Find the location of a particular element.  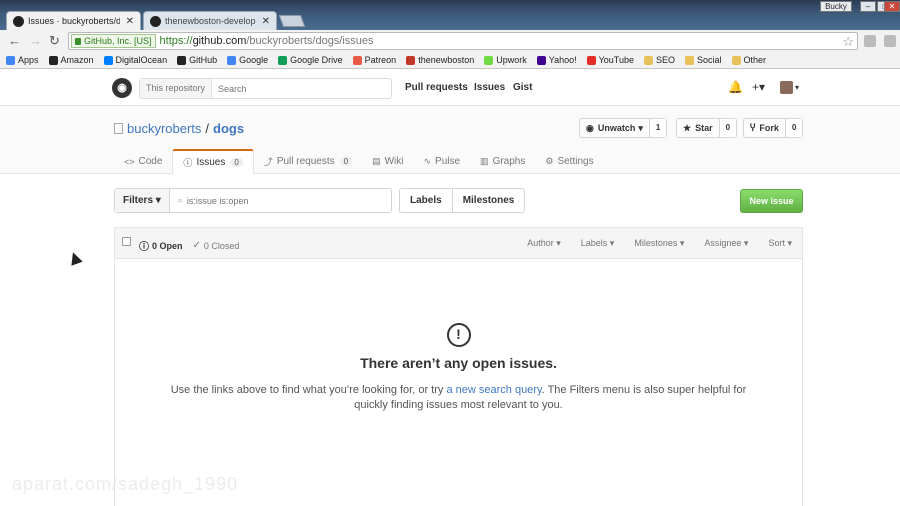

issue-opened-icon: ⓘ is located at coordinates (144, 247).